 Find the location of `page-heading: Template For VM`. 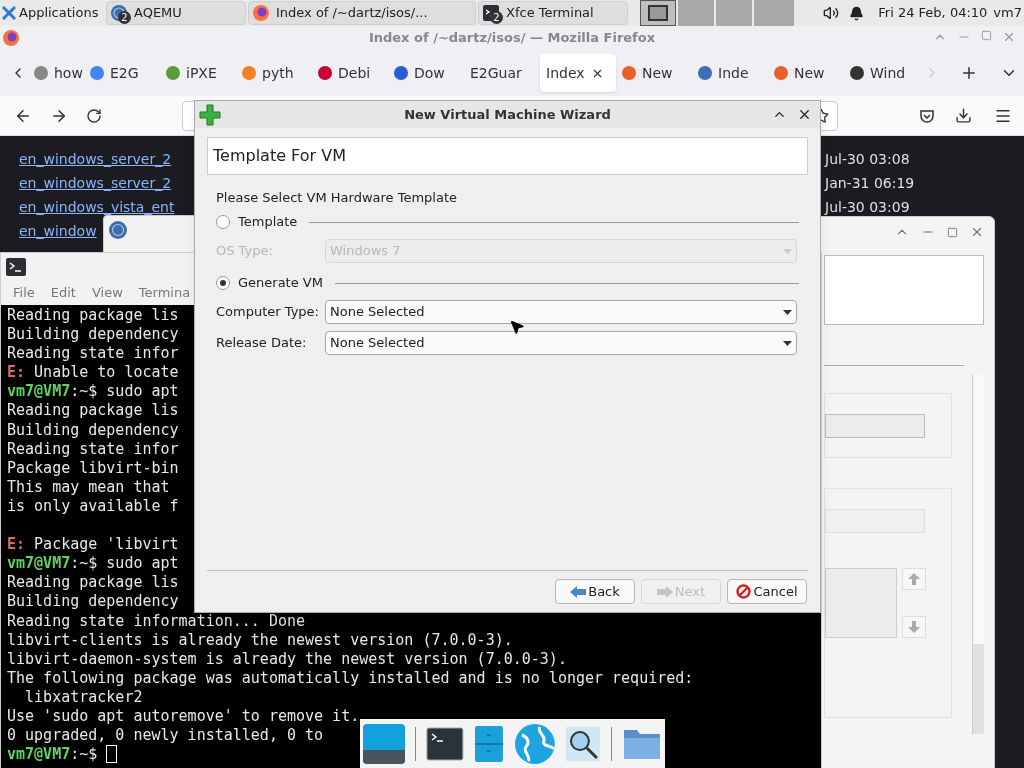

page-heading: Template For VM is located at coordinates (507, 156).